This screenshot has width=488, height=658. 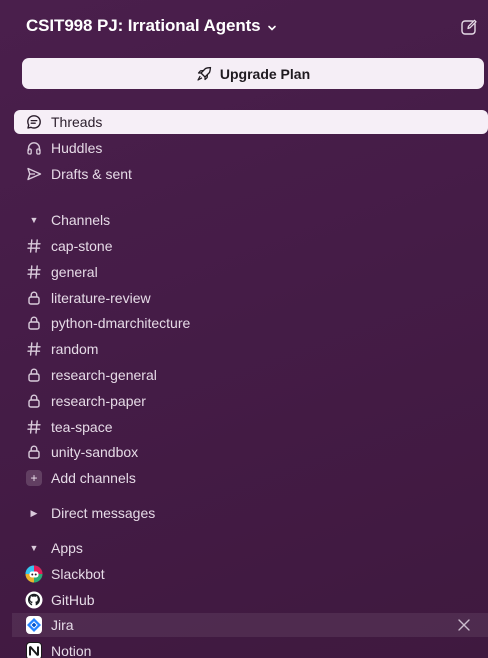 What do you see at coordinates (469, 27) in the screenshot?
I see `compose-icon` at bounding box center [469, 27].